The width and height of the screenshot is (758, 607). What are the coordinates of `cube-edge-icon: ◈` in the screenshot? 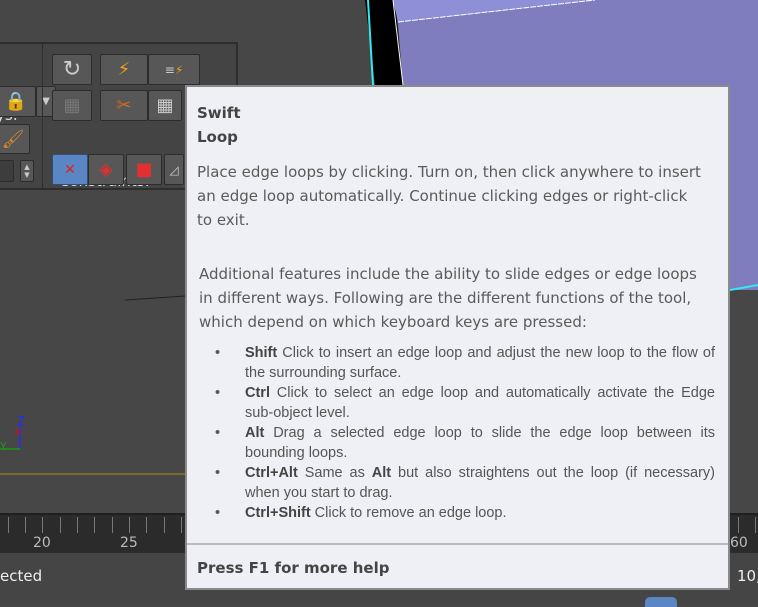 It's located at (106, 169).